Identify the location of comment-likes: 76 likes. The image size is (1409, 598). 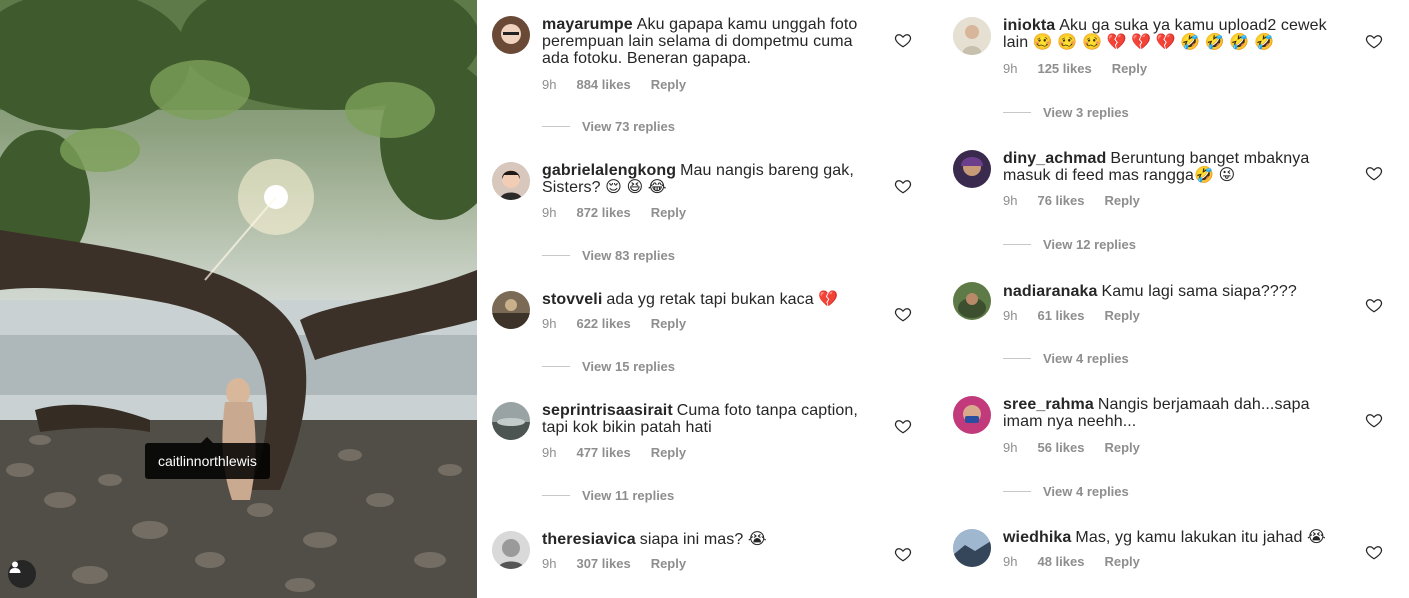
(1060, 200).